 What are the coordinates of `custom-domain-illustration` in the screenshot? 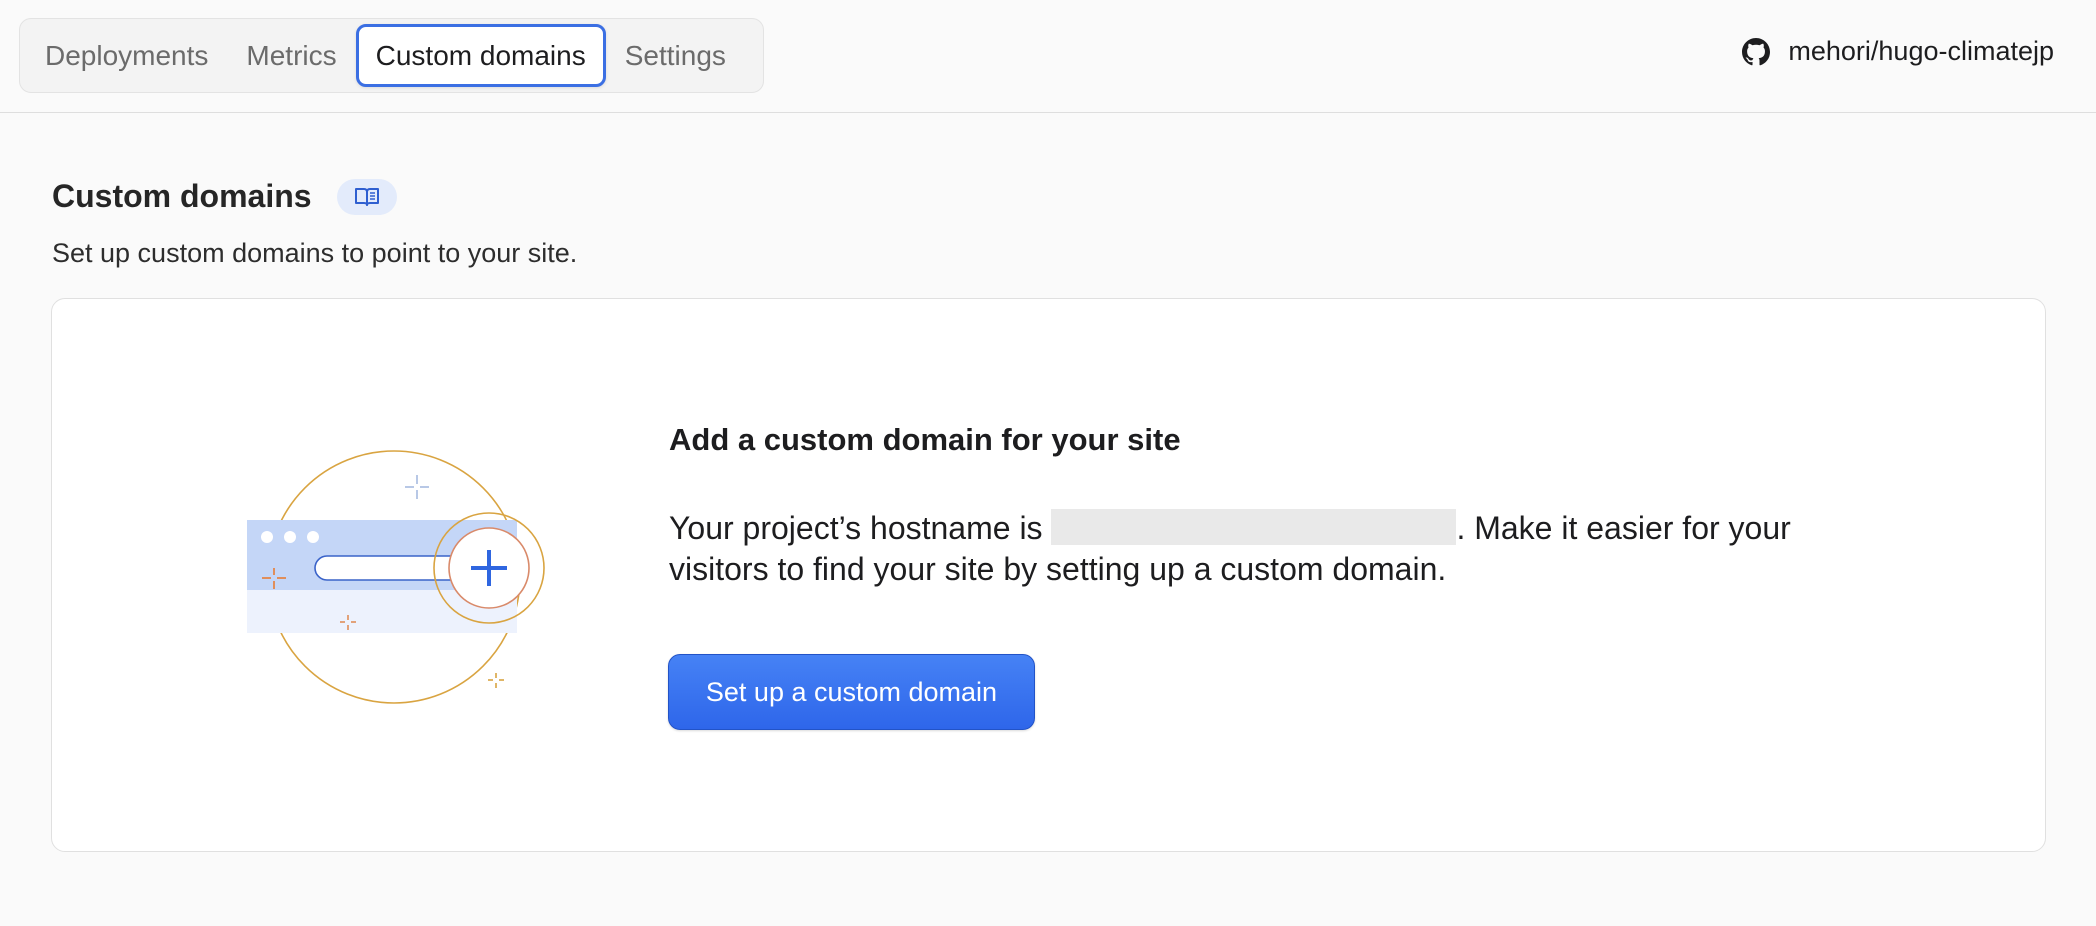 It's located at (396, 577).